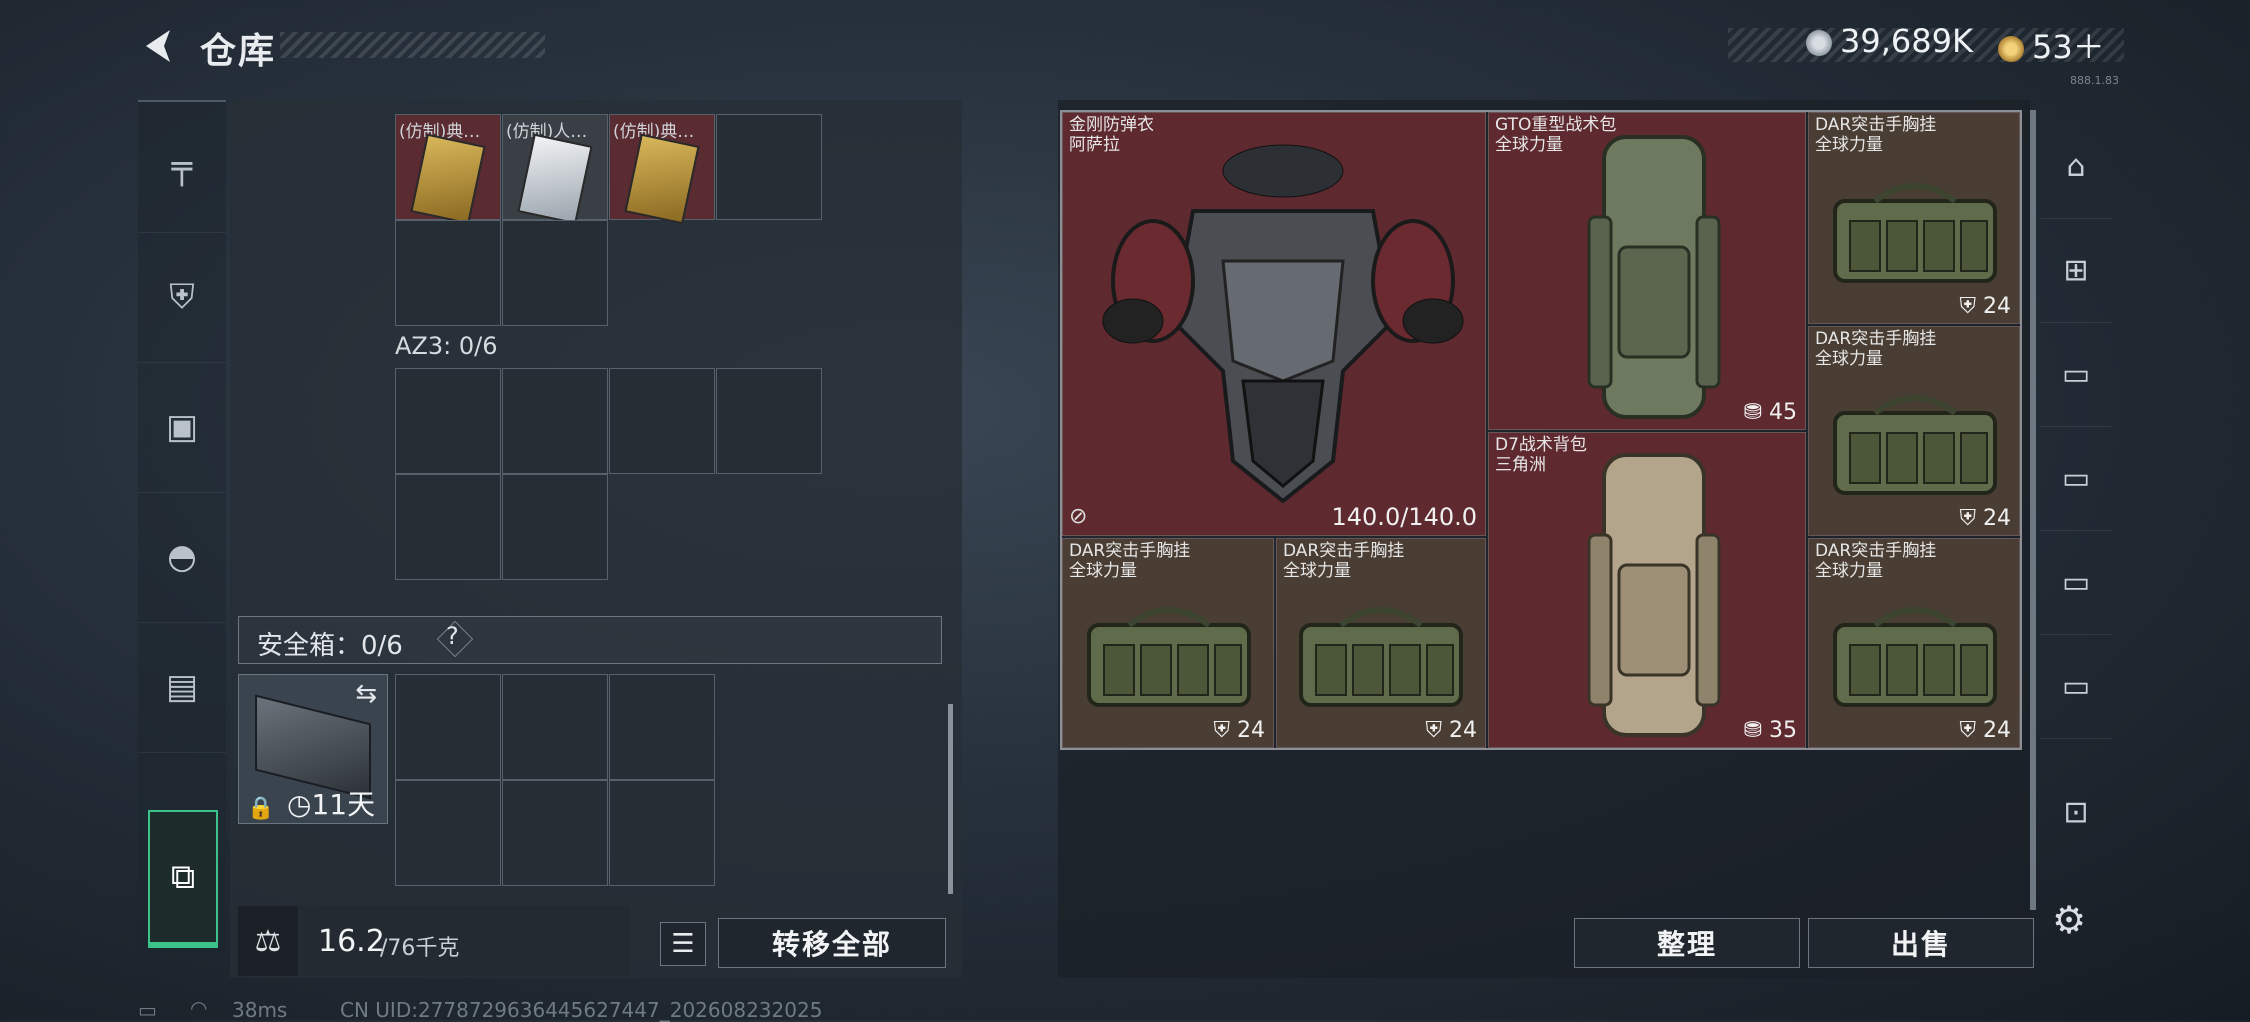 Image resolution: width=2250 pixels, height=1022 pixels. What do you see at coordinates (1921, 943) in the screenshot?
I see `sell-button: 出售` at bounding box center [1921, 943].